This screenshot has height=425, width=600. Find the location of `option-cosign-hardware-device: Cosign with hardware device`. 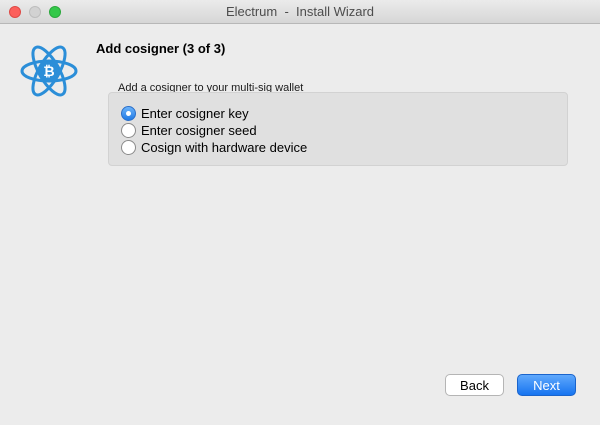

option-cosign-hardware-device: Cosign with hardware device is located at coordinates (214, 147).